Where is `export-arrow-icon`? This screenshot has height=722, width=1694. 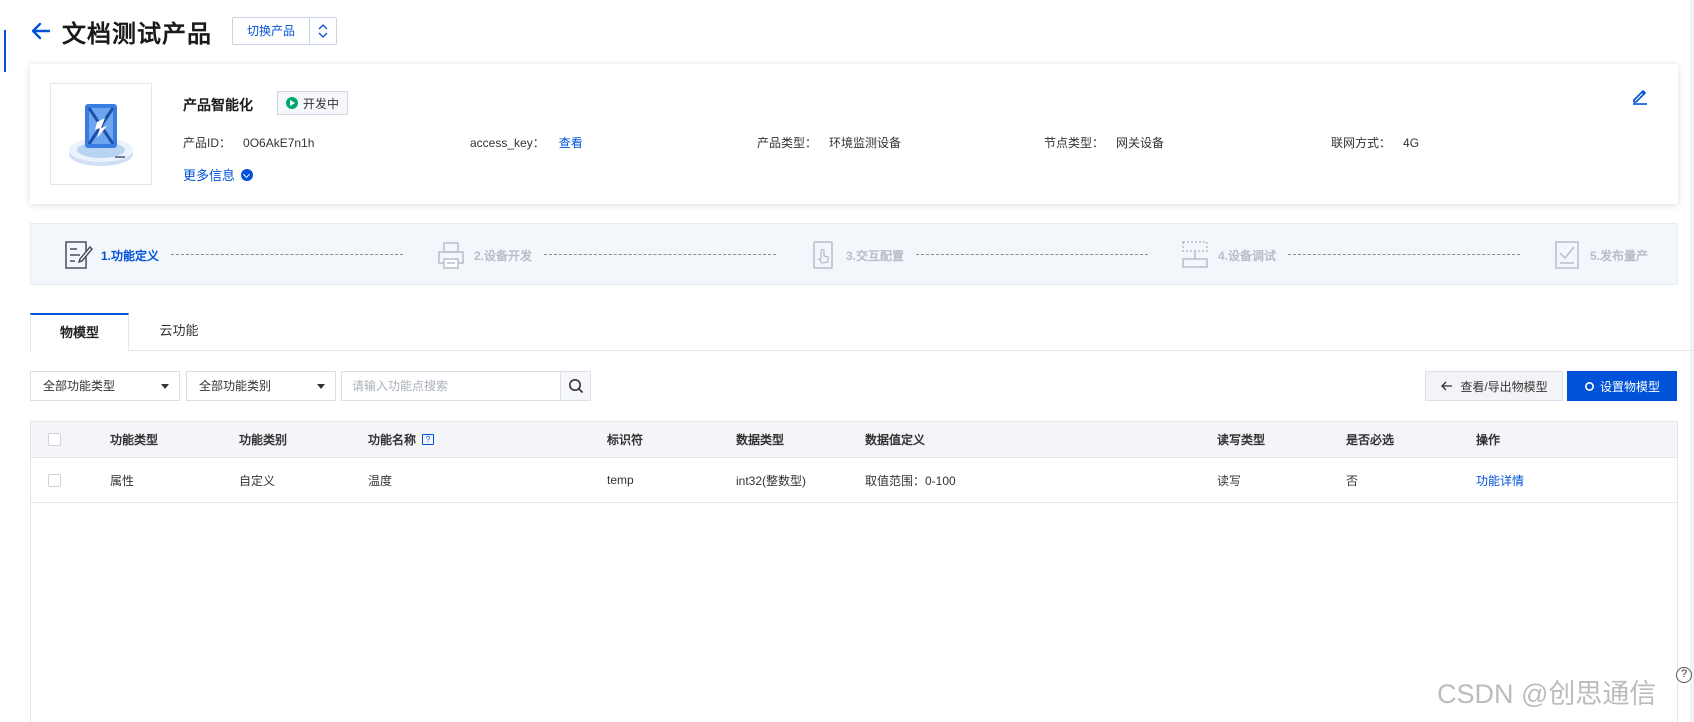
export-arrow-icon is located at coordinates (1447, 386).